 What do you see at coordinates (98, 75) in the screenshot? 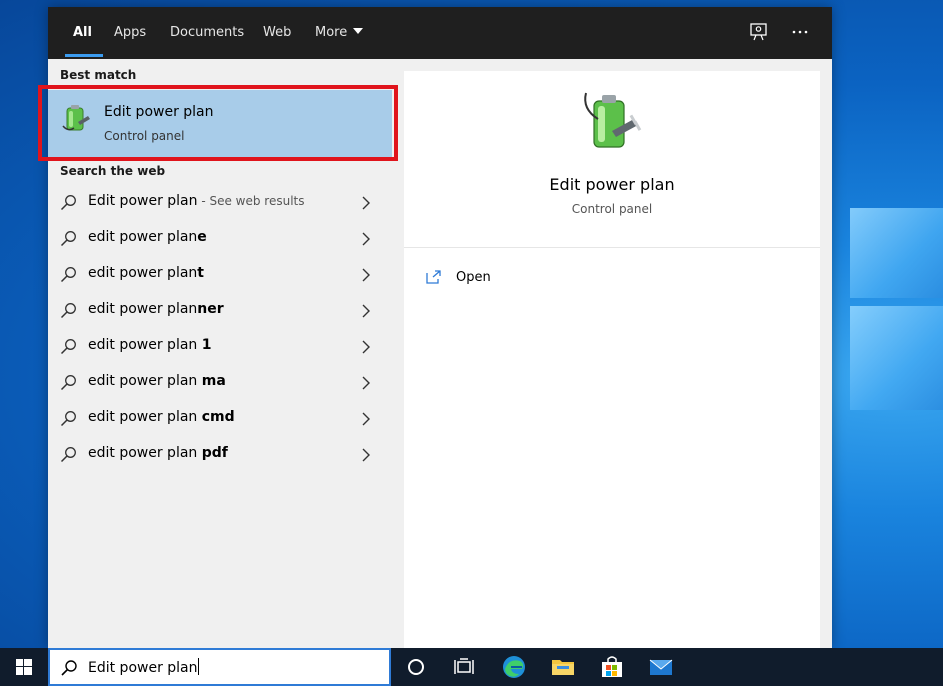
I see `best-match-label: Best match` at bounding box center [98, 75].